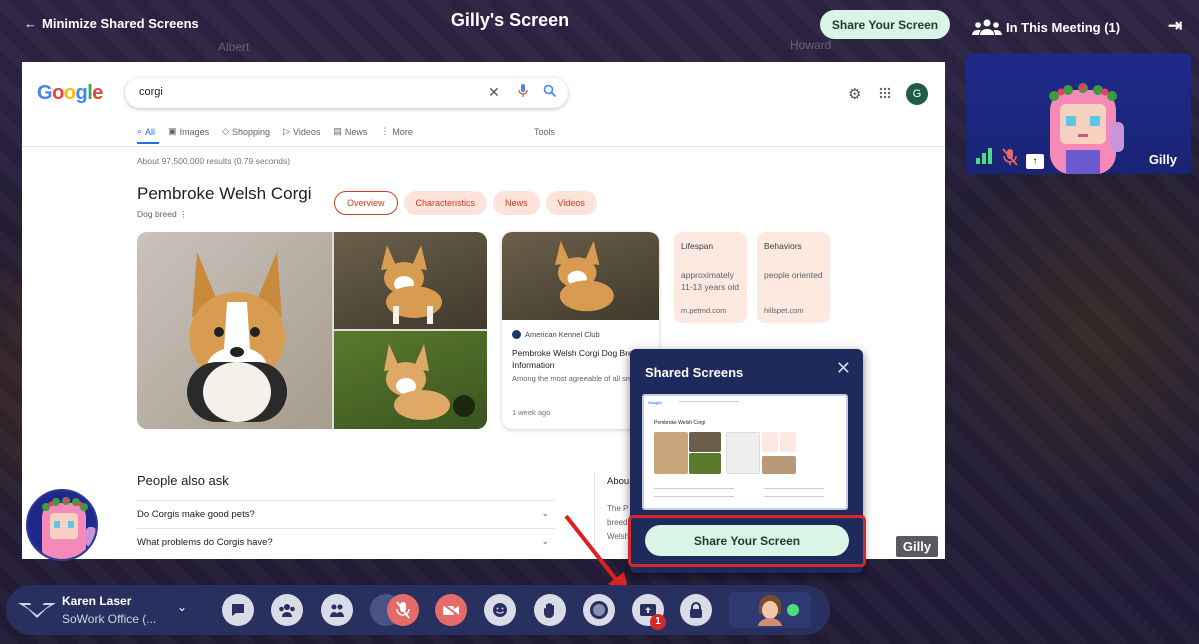 The height and width of the screenshot is (644, 1199). What do you see at coordinates (140, 131) in the screenshot?
I see `search-icon: ⌕` at bounding box center [140, 131].